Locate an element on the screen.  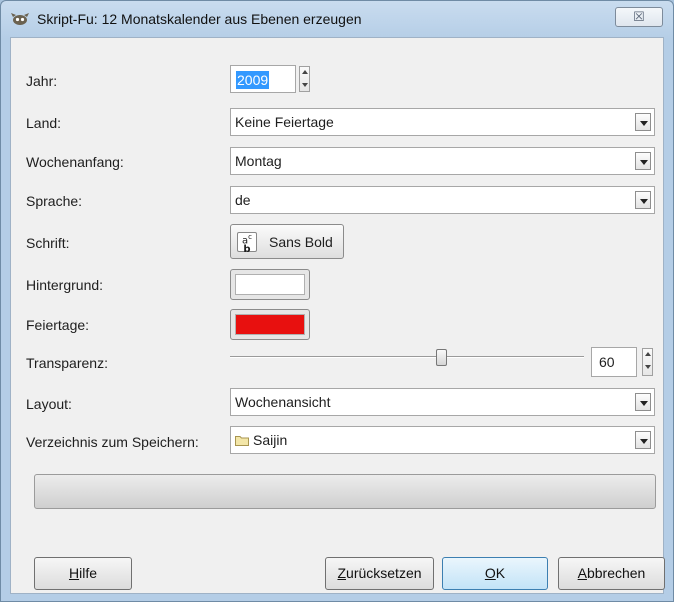
year-spinbox: 2009 is located at coordinates (270, 79).